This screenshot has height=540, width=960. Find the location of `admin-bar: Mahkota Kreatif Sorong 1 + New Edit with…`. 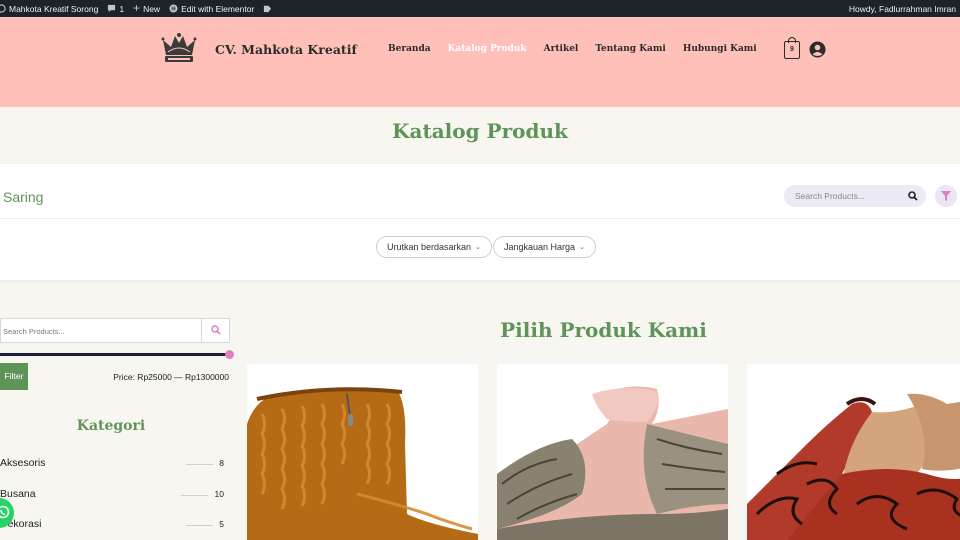

admin-bar: Mahkota Kreatif Sorong 1 + New Edit with… is located at coordinates (480, 8).